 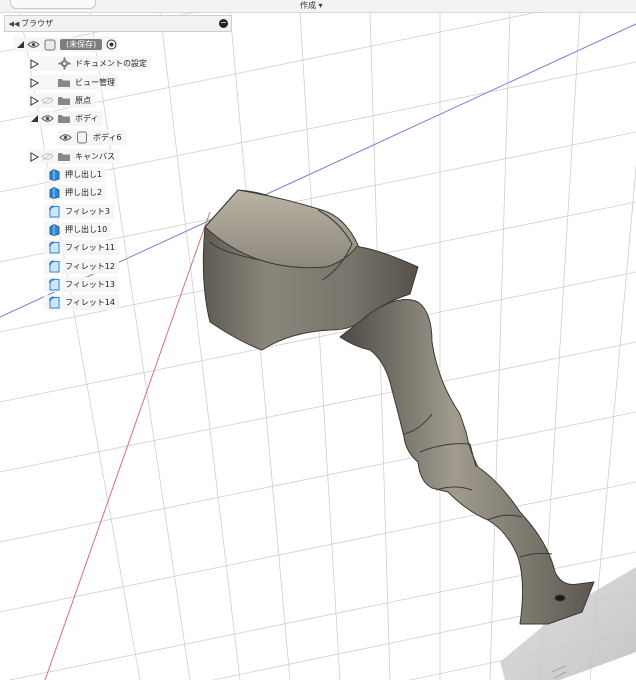 What do you see at coordinates (118, 23) in the screenshot?
I see `browser-panel-header: ◀◀ ブラウザ −` at bounding box center [118, 23].